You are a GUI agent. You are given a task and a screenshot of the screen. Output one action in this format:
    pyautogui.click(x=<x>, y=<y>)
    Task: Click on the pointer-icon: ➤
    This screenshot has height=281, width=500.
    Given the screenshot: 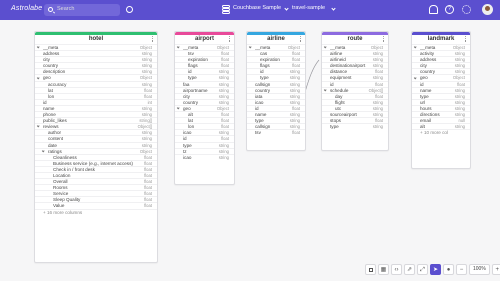 What is the action you would take?
    pyautogui.click(x=435, y=270)
    